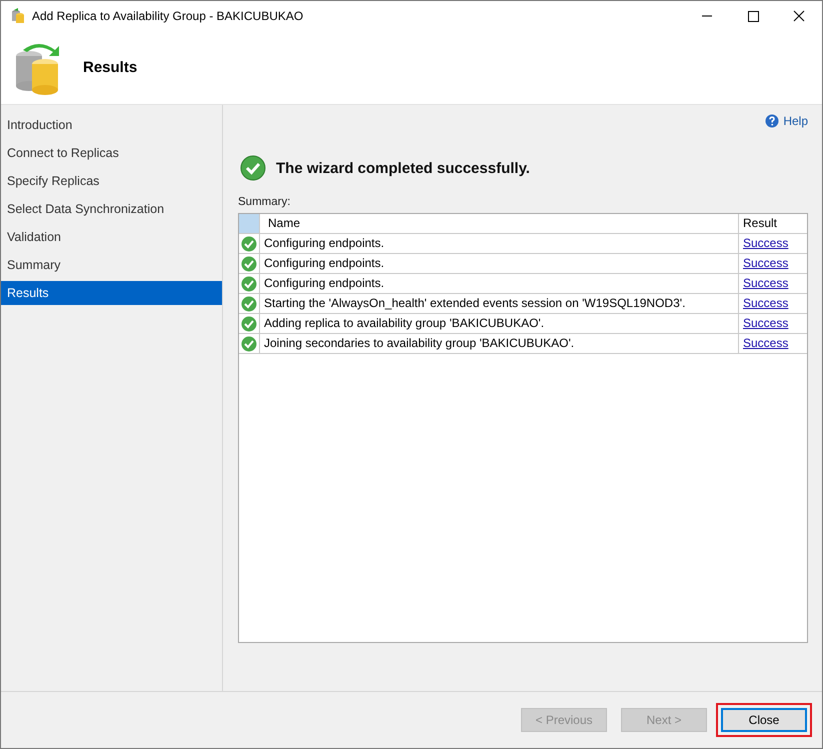  Describe the element at coordinates (110, 67) in the screenshot. I see `page-title: Results` at that location.